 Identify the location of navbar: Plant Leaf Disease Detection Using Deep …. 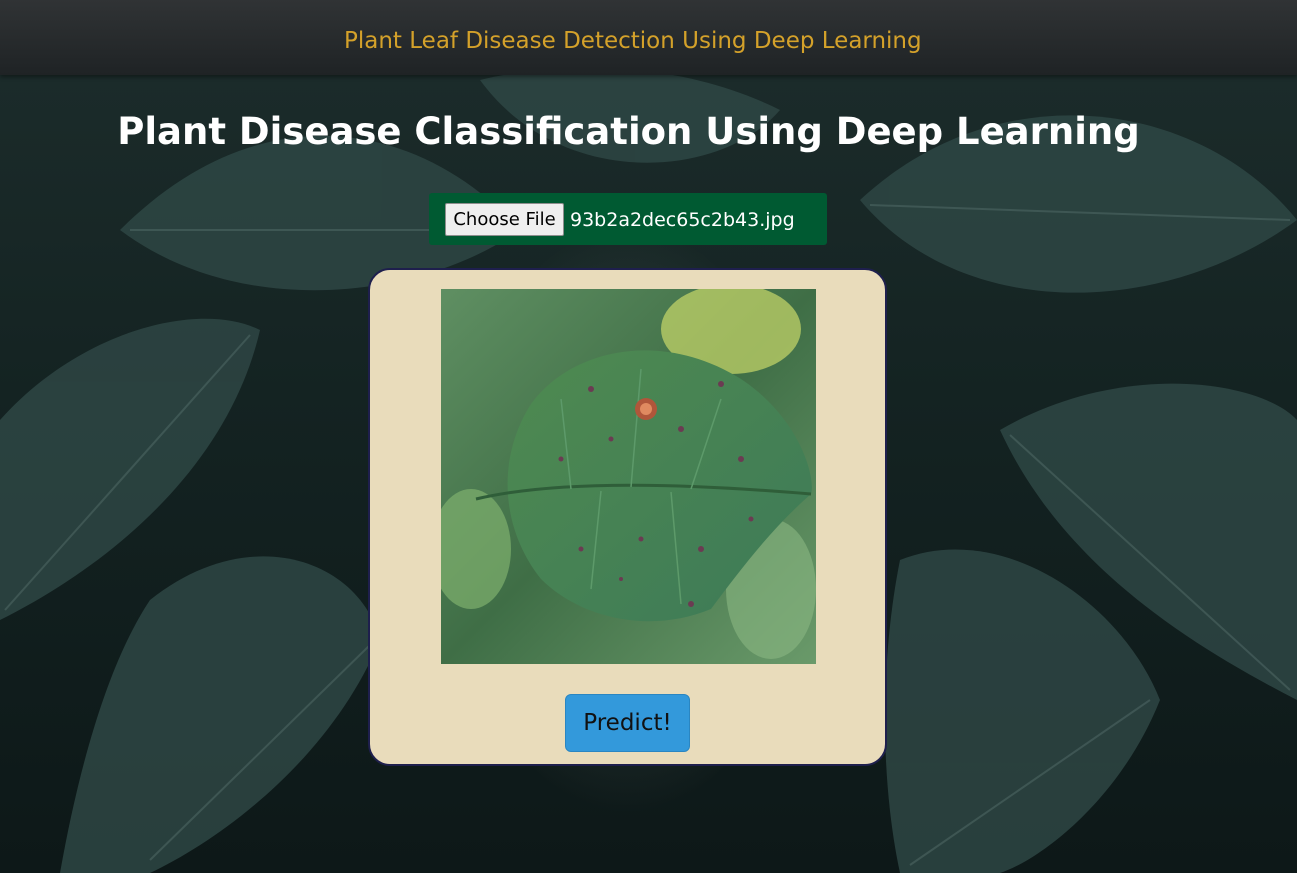
(648, 37).